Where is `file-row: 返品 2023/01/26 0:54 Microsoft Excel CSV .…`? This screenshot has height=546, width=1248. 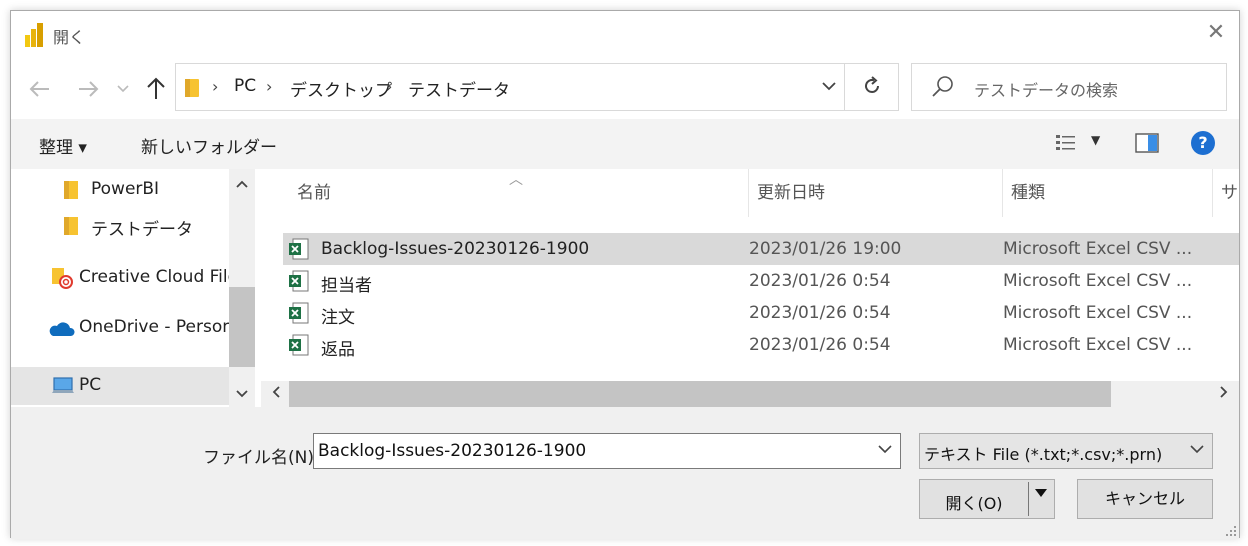 file-row: 返品 2023/01/26 0:54 Microsoft Excel CSV .… is located at coordinates (761, 345).